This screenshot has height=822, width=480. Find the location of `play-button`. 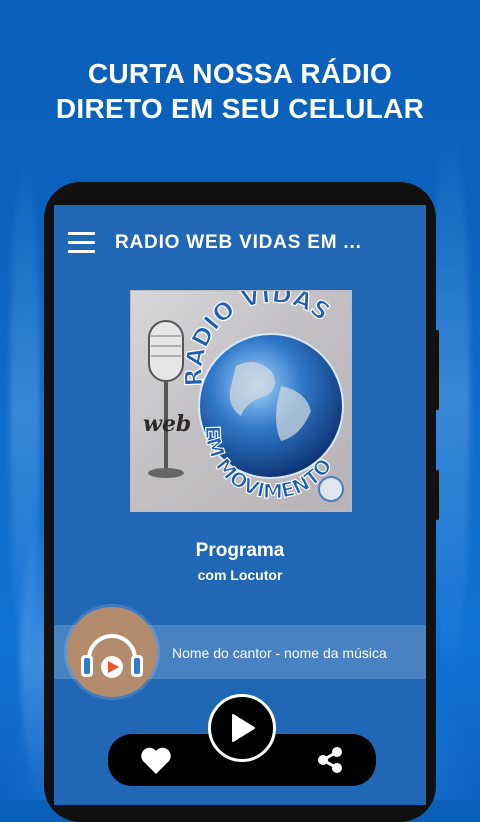

play-button is located at coordinates (242, 728).